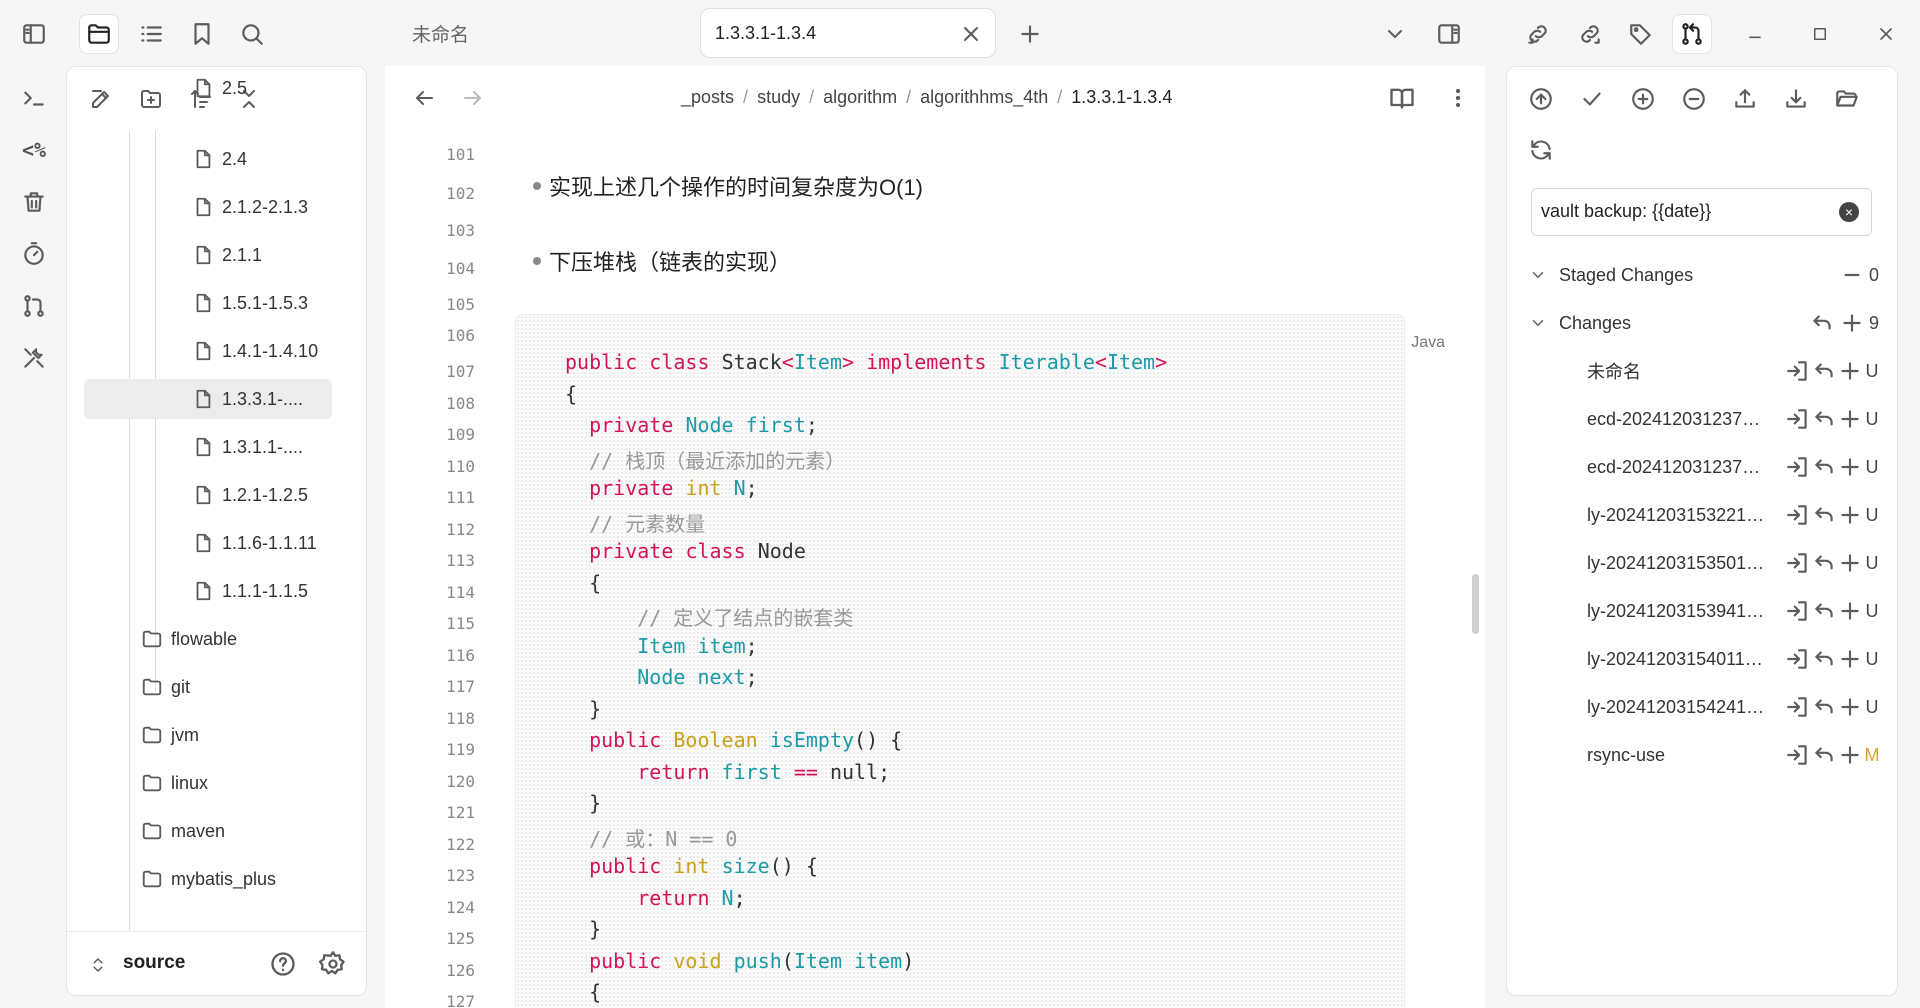 The height and width of the screenshot is (1008, 1920). I want to click on breadcrumb-item: _posts, so click(707, 97).